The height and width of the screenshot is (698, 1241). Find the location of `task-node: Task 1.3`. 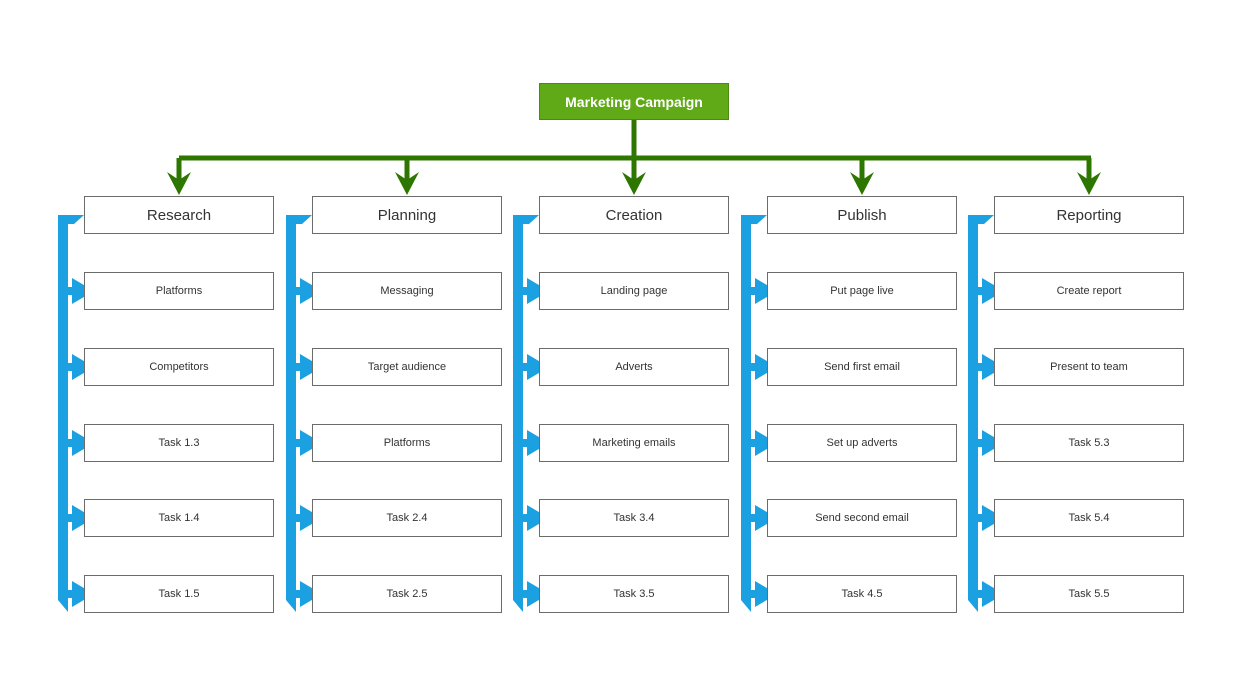

task-node: Task 1.3 is located at coordinates (179, 443).